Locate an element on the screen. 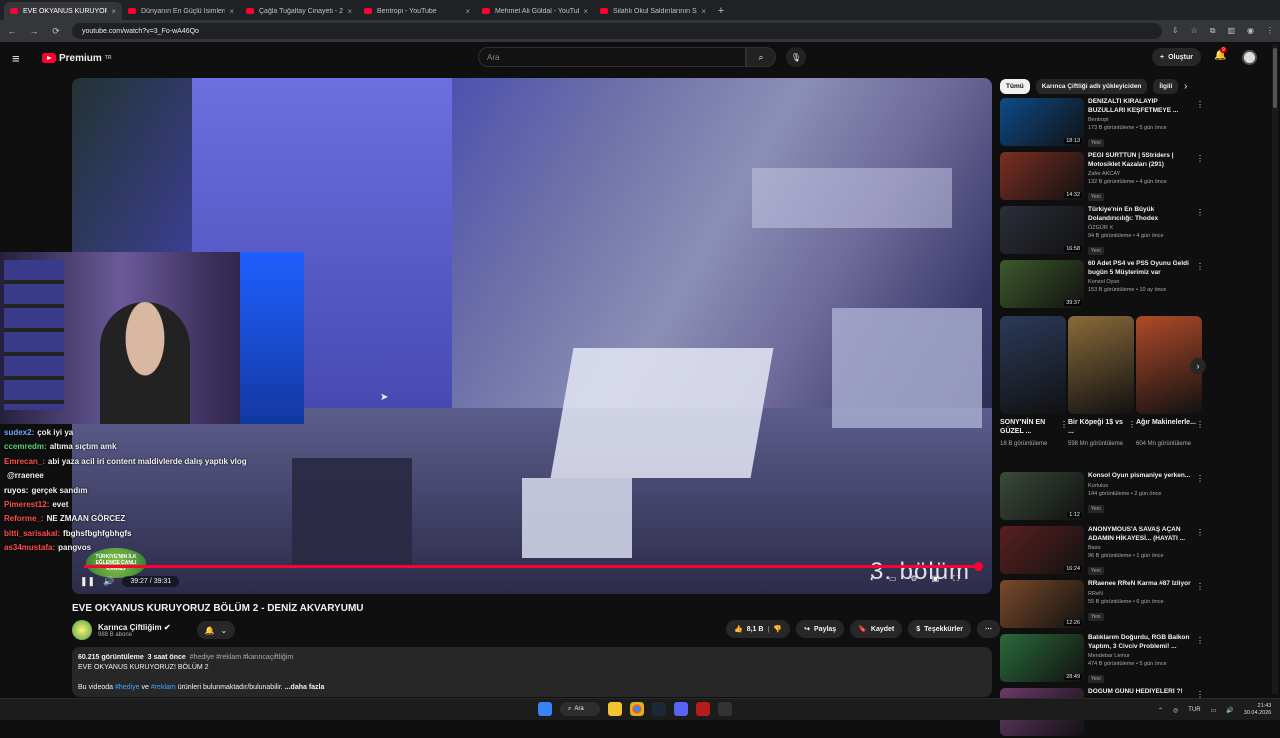  settings-gear-icon: ⚙ is located at coordinates (913, 579).